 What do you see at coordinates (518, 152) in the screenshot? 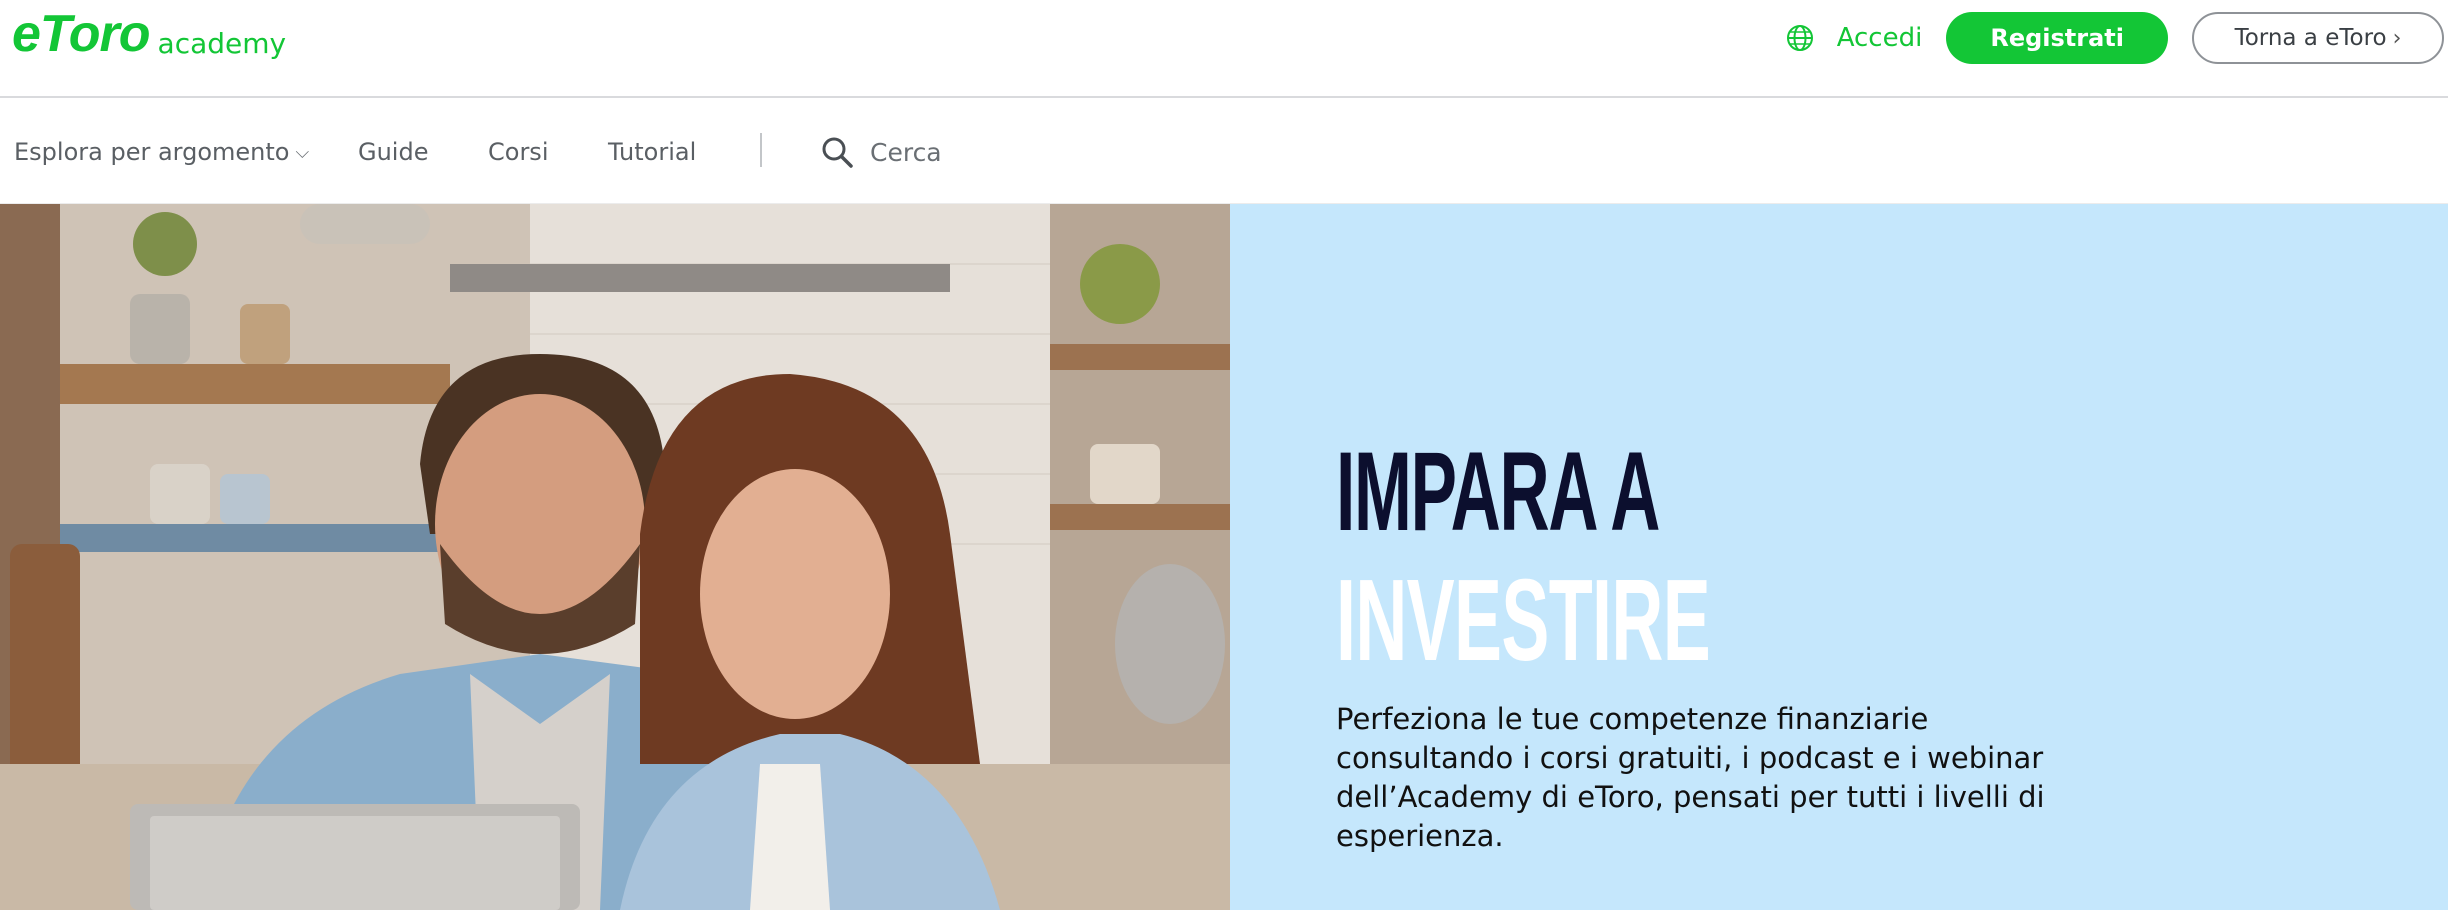
I see `nav-corsi: Corsi` at bounding box center [518, 152].